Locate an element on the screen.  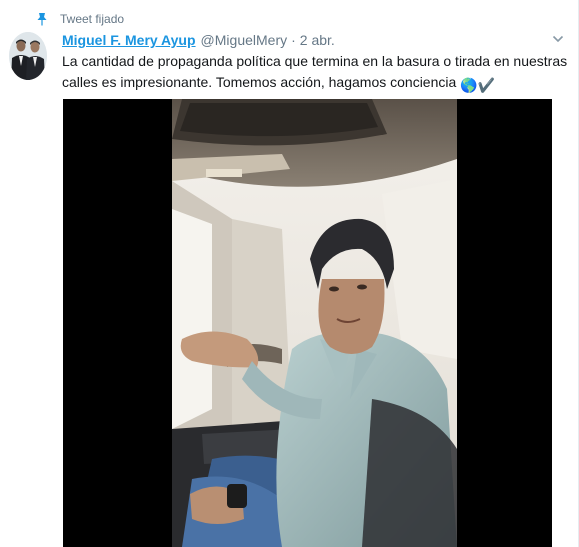
chevron-down-icon is located at coordinates (558, 39).